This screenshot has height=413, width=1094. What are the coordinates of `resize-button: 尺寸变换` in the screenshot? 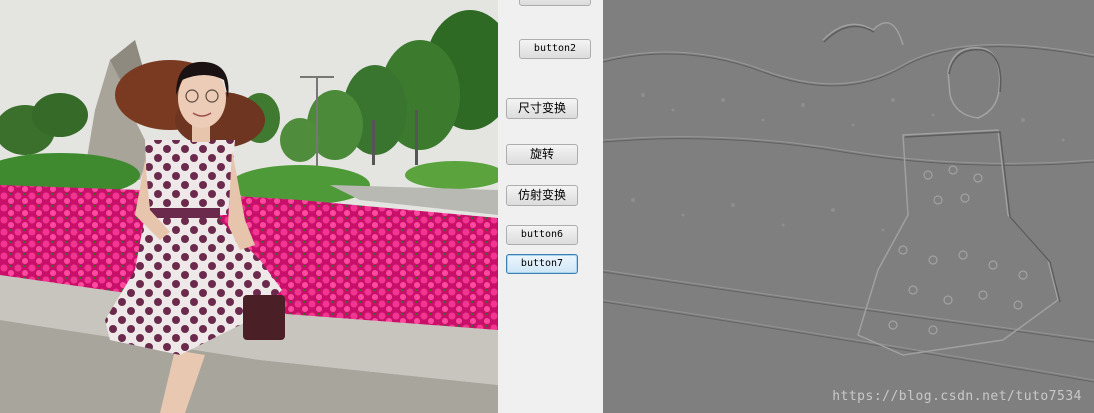 It's located at (542, 108).